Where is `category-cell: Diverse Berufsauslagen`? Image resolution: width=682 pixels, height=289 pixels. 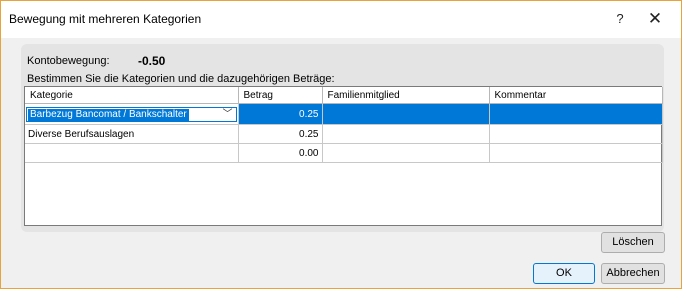
category-cell: Diverse Berufsauslagen is located at coordinates (132, 134).